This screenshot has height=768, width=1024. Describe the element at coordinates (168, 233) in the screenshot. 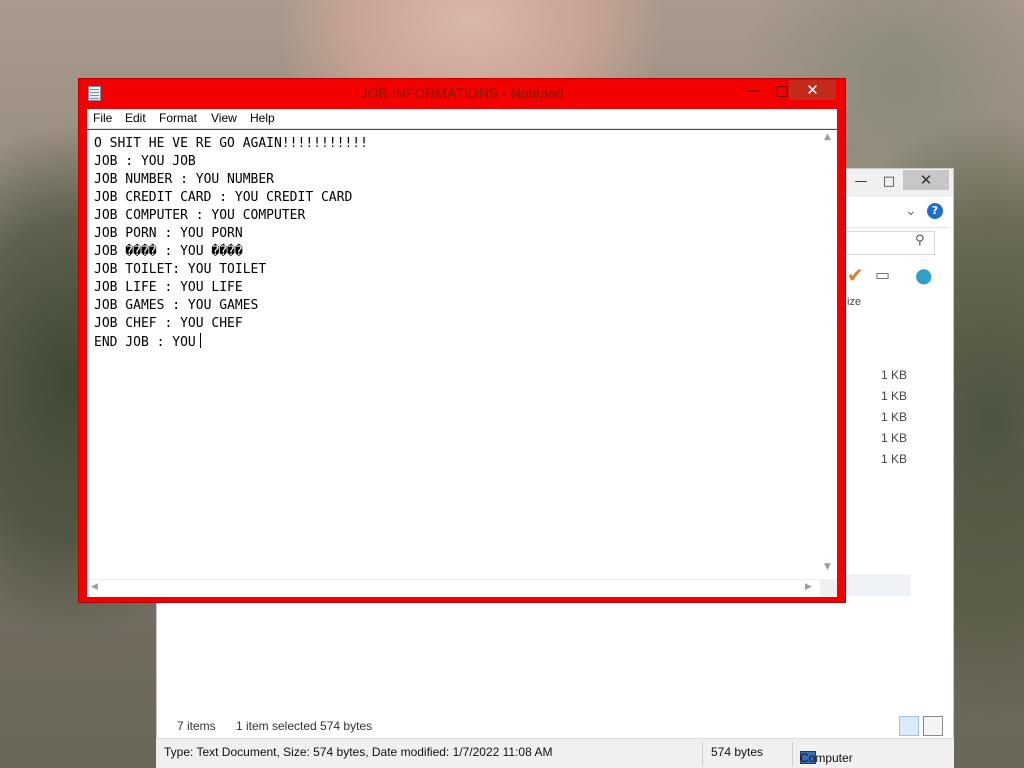

I see `text-line: JOB PORN : YOU PORN` at that location.